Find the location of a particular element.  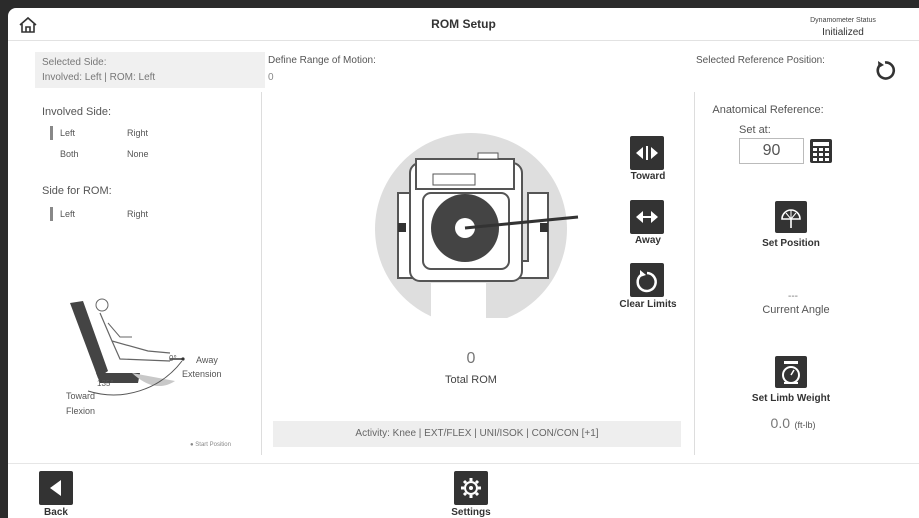

zero-degree-label: 0° is located at coordinates (173, 358).